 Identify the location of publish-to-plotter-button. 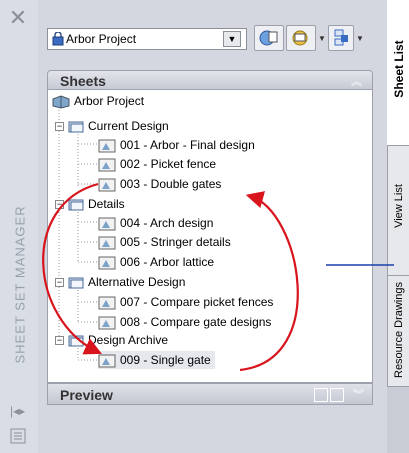
(301, 38).